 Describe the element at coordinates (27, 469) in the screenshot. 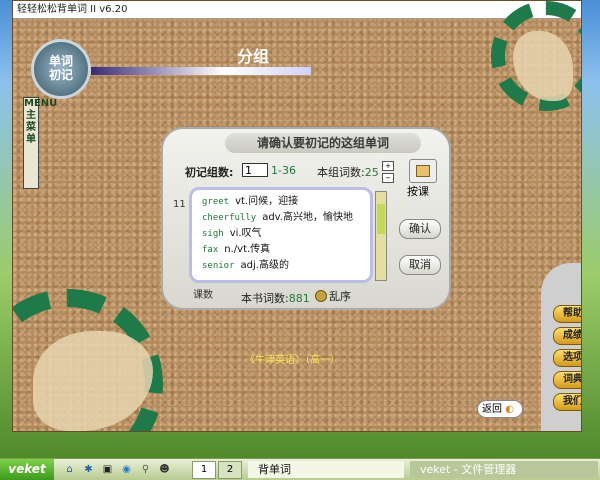

I see `start-button: veket` at that location.